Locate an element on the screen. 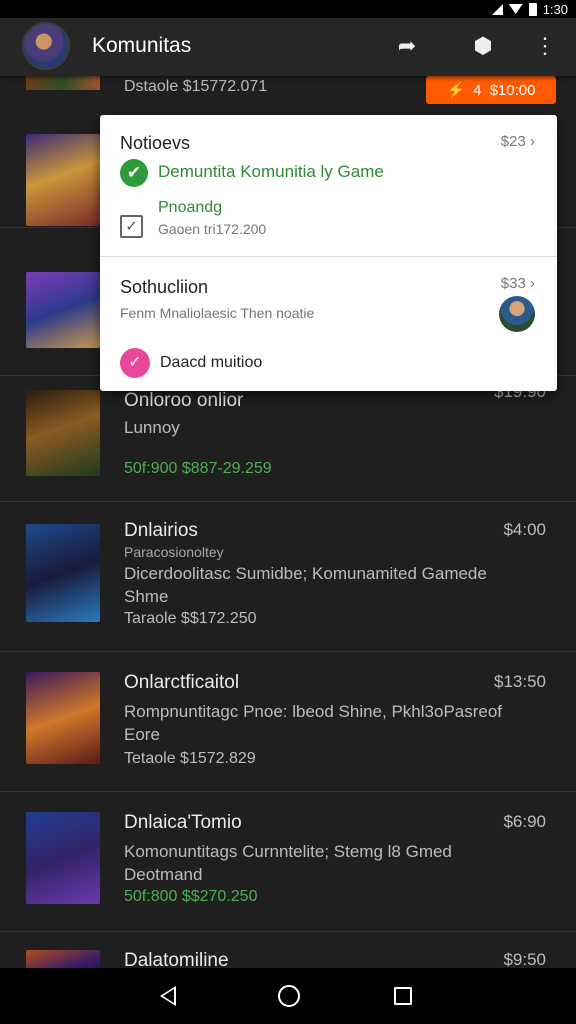  battery-icon is located at coordinates (532, 9).